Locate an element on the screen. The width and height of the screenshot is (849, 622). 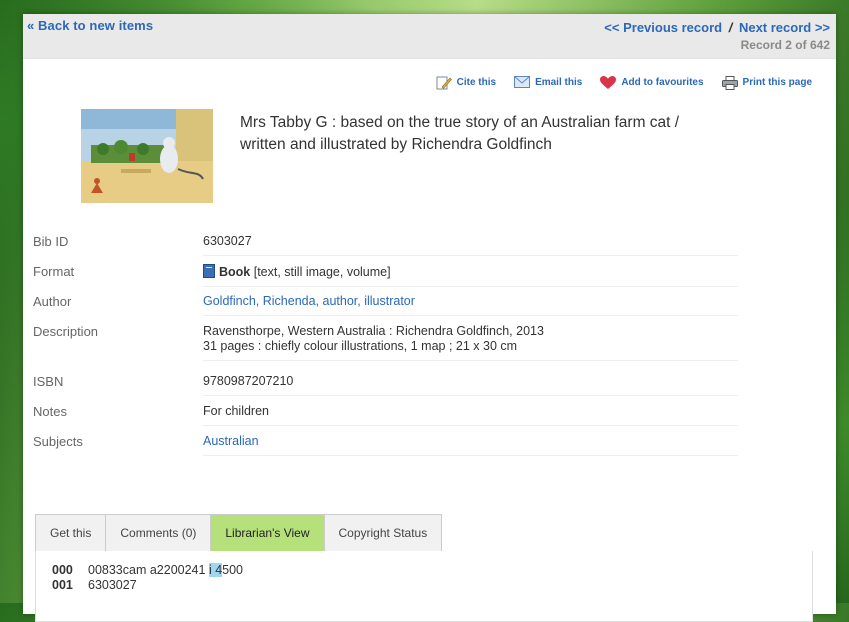
email-this-button: Email this is located at coordinates (548, 82).